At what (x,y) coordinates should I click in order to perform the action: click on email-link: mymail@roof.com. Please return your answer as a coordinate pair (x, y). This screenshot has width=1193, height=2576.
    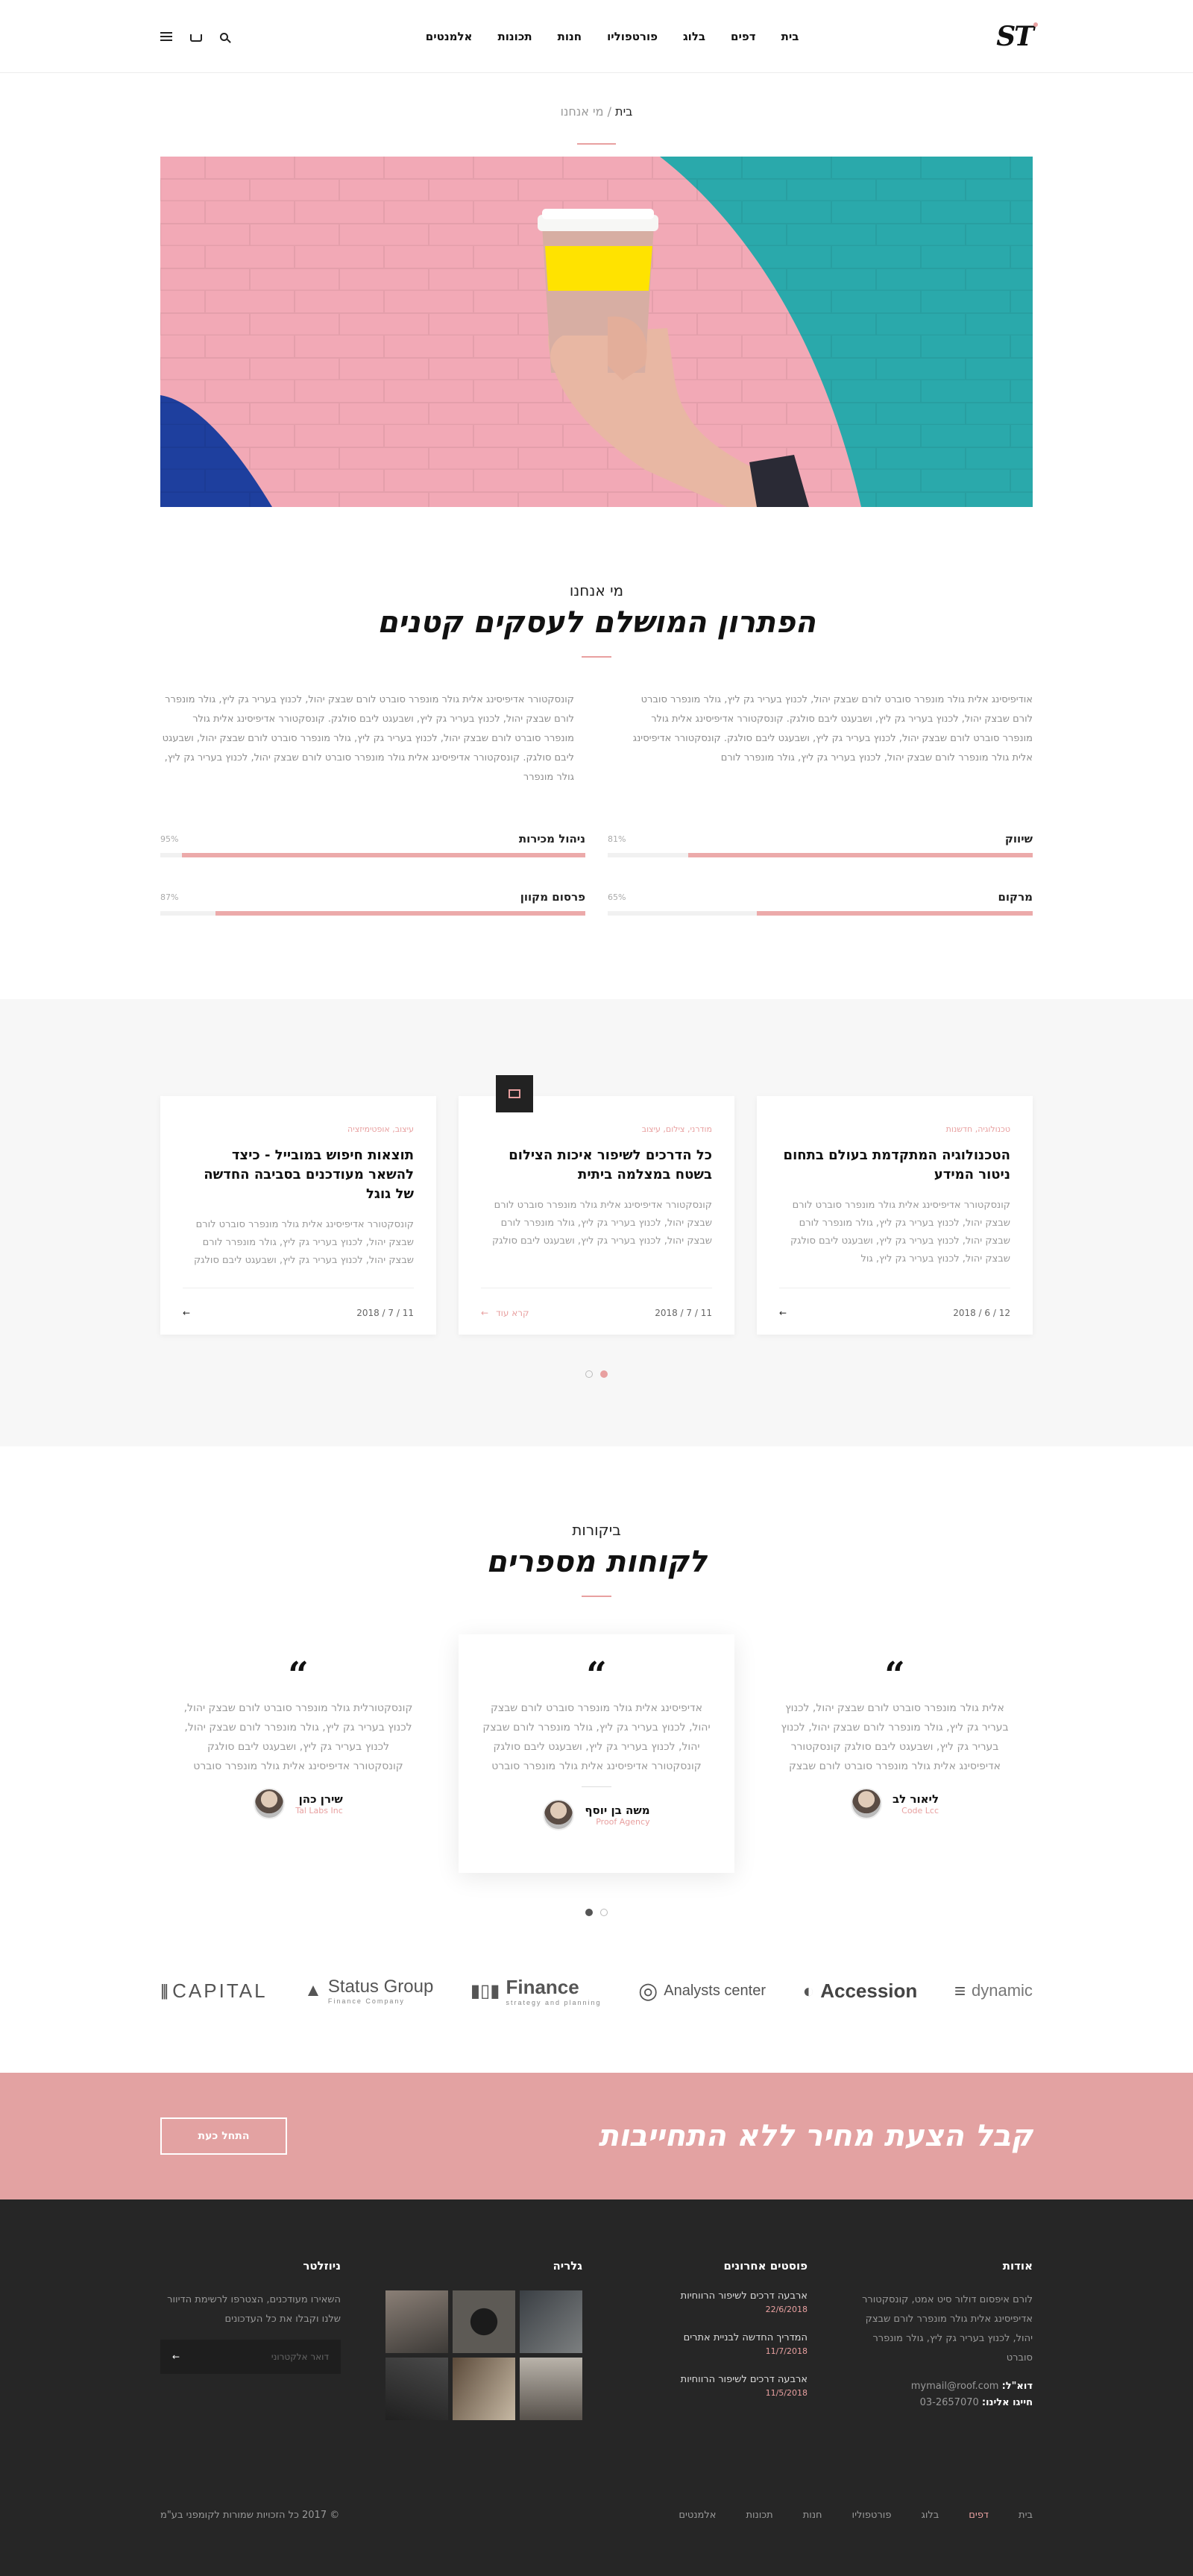
    Looking at the image, I should click on (955, 2386).